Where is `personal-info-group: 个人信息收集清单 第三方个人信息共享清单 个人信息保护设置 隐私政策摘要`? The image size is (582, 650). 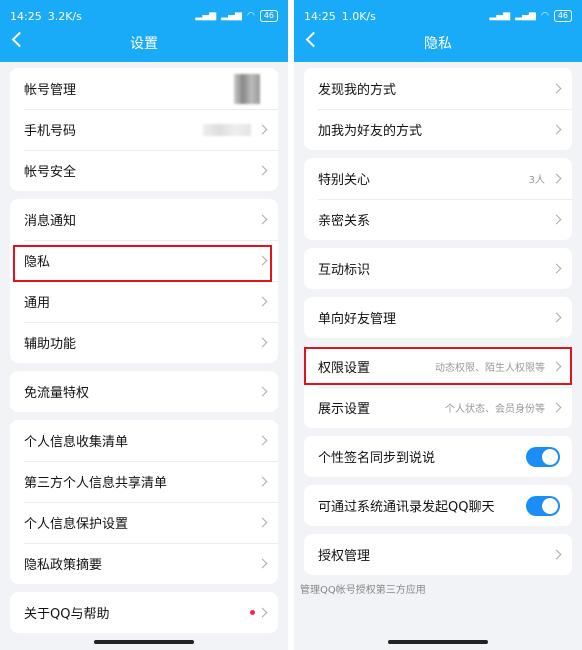 personal-info-group: 个人信息收集清单 第三方个人信息共享清单 个人信息保护设置 隐私政策摘要 is located at coordinates (144, 502).